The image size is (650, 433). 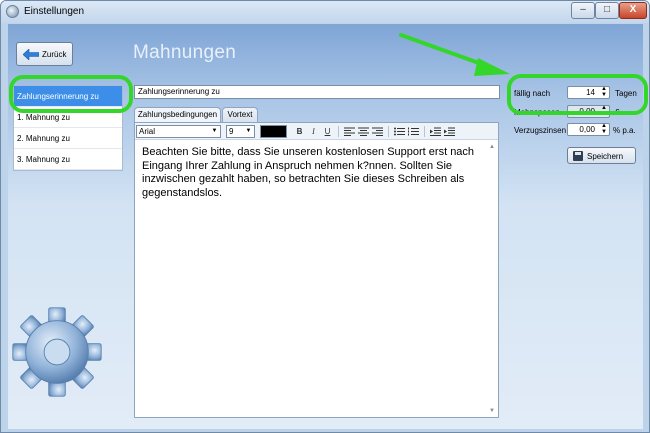 I want to click on font-size-select: 9 ▼, so click(x=240, y=131).